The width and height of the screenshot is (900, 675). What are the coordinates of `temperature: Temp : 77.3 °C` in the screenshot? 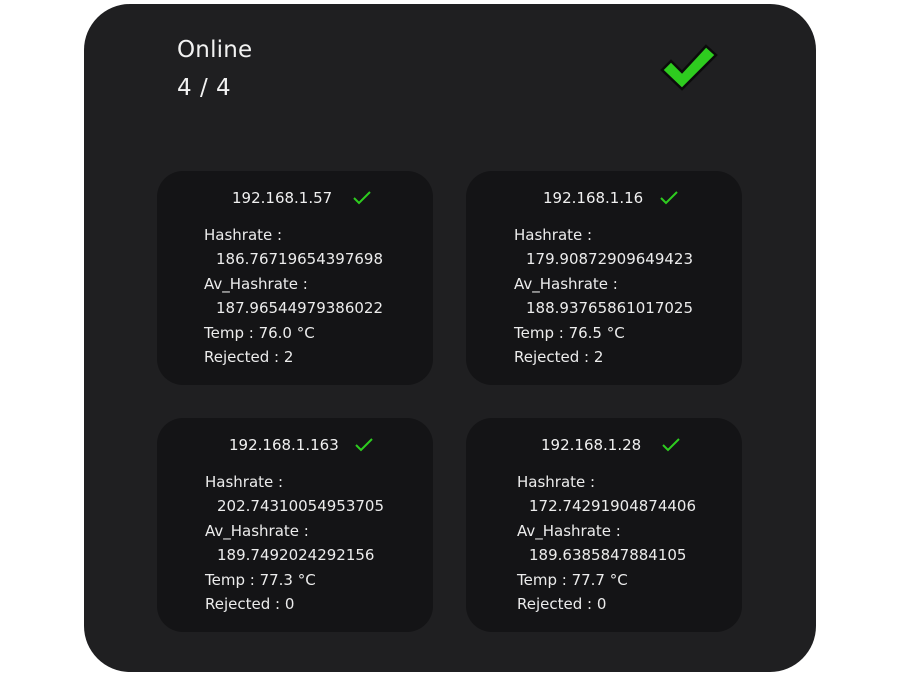 It's located at (260, 579).